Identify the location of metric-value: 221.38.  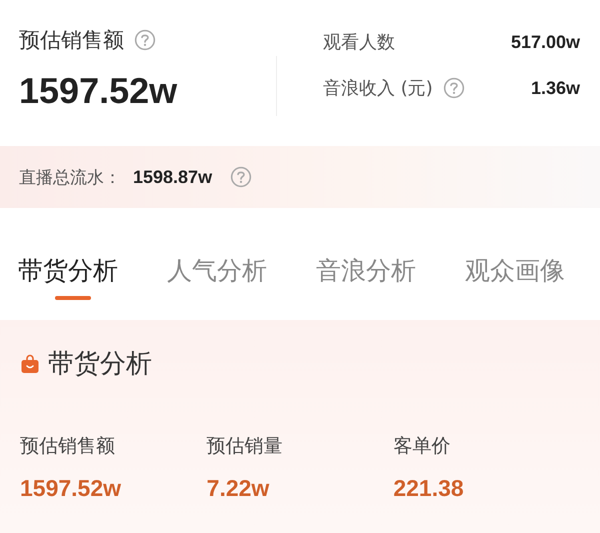
(429, 488).